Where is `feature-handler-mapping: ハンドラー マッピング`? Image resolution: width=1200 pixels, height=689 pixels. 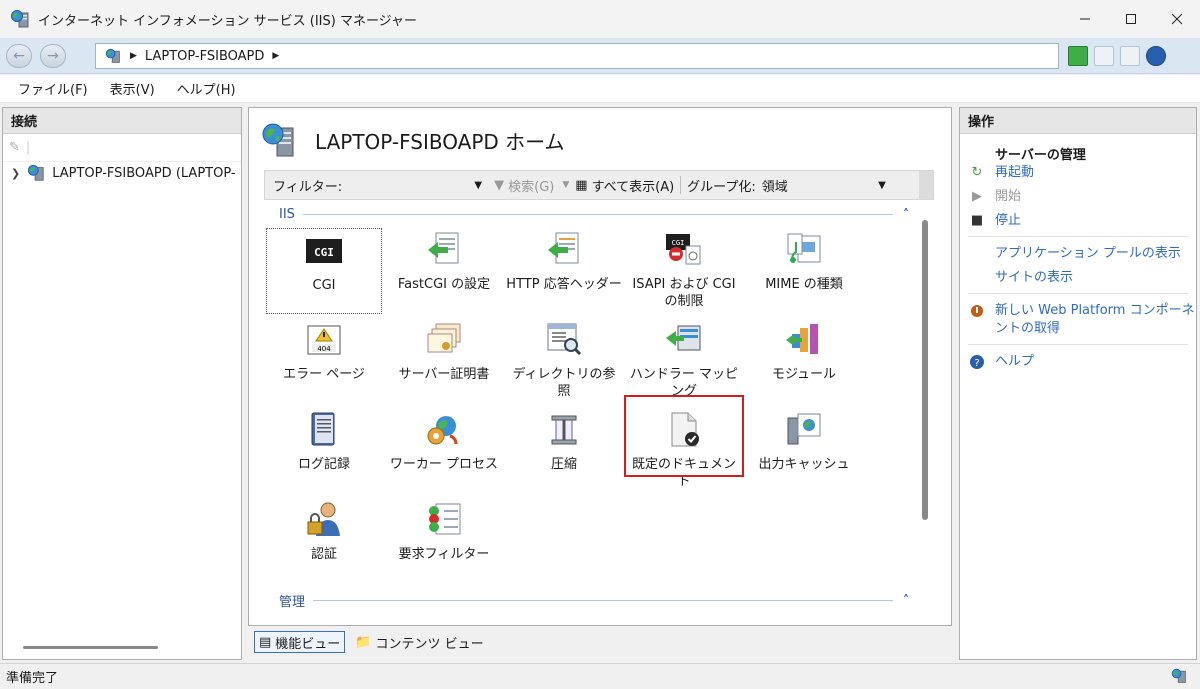 feature-handler-mapping: ハンドラー マッピング is located at coordinates (684, 361).